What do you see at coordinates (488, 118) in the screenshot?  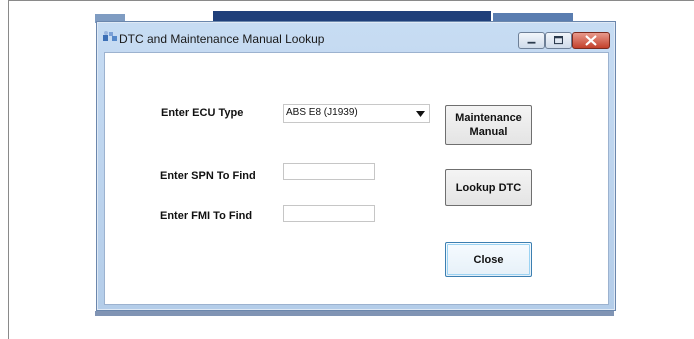 I see `maintenance-manual-label-line1: Maintenance` at bounding box center [488, 118].